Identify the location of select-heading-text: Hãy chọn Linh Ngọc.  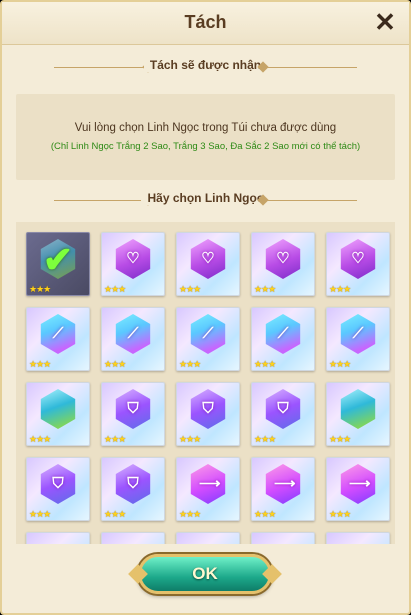
(205, 198).